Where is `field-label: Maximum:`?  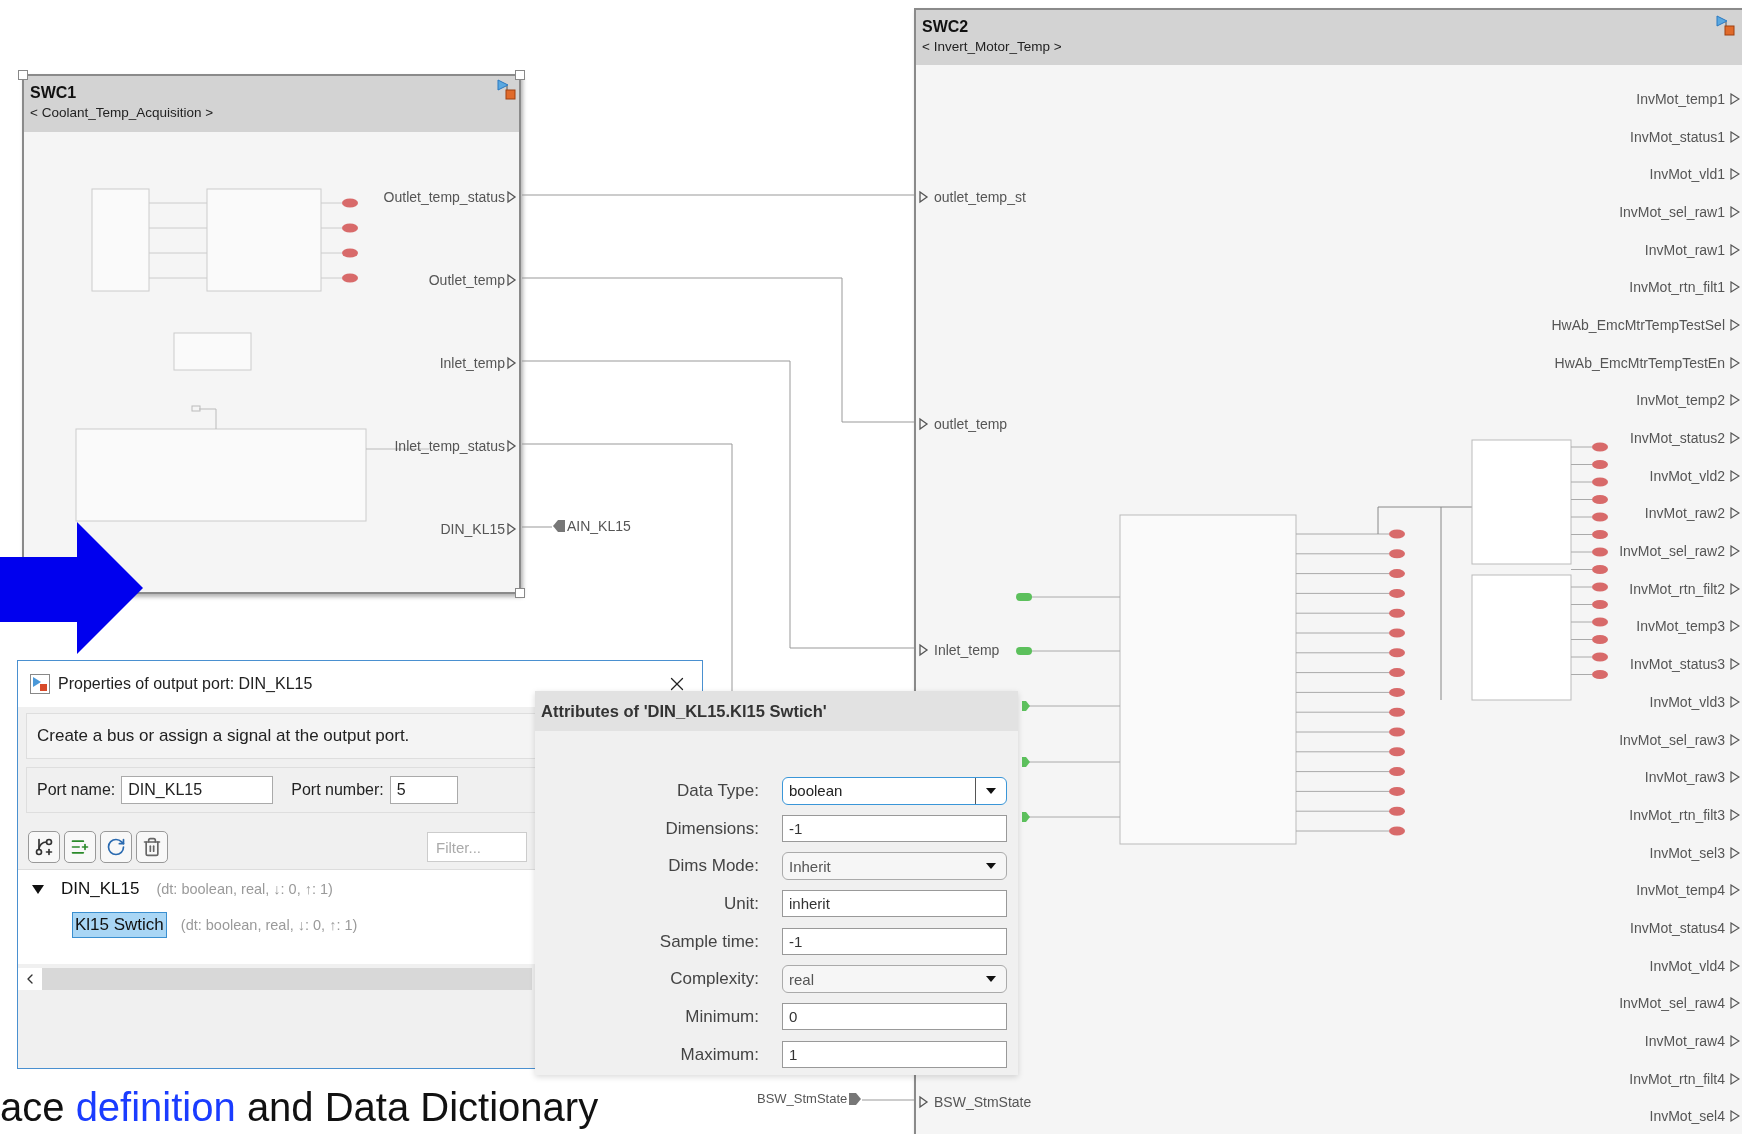
field-label: Maximum: is located at coordinates (719, 1054).